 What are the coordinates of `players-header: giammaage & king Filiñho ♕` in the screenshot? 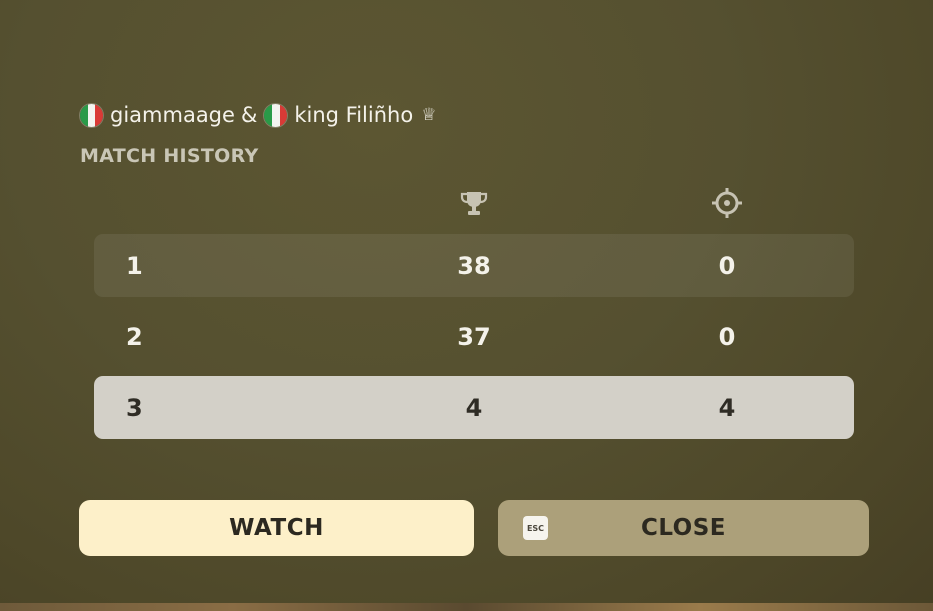 It's located at (257, 115).